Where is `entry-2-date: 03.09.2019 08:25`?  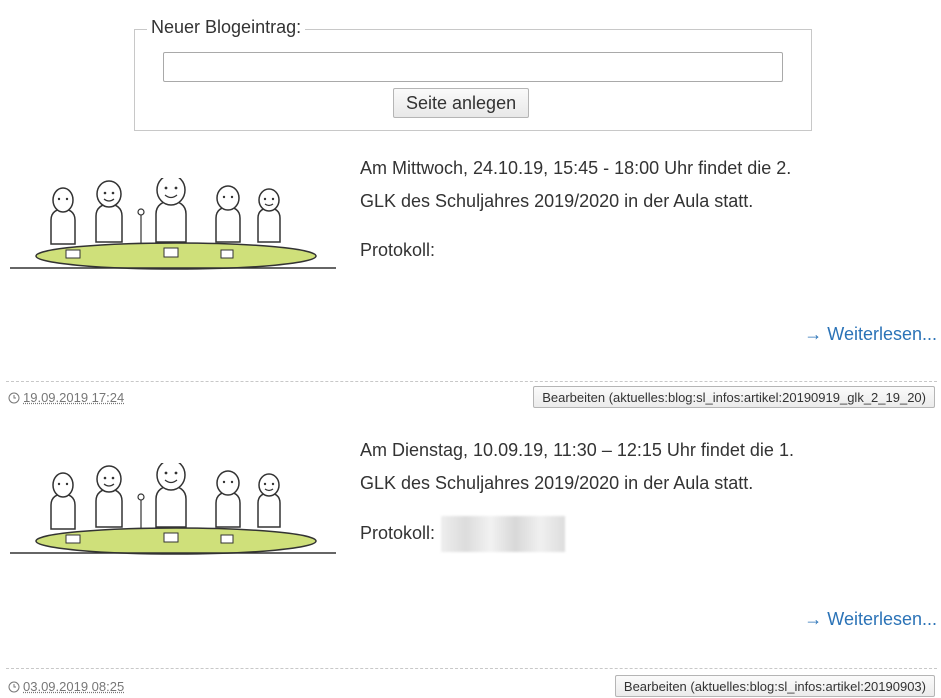 entry-2-date: 03.09.2019 08:25 is located at coordinates (66, 686).